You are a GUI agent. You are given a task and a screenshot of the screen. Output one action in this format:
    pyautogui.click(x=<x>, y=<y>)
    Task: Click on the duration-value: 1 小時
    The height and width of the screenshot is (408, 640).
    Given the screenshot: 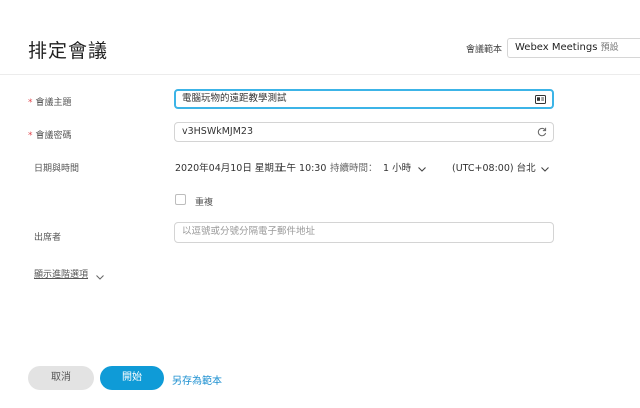 What is the action you would take?
    pyautogui.click(x=397, y=168)
    